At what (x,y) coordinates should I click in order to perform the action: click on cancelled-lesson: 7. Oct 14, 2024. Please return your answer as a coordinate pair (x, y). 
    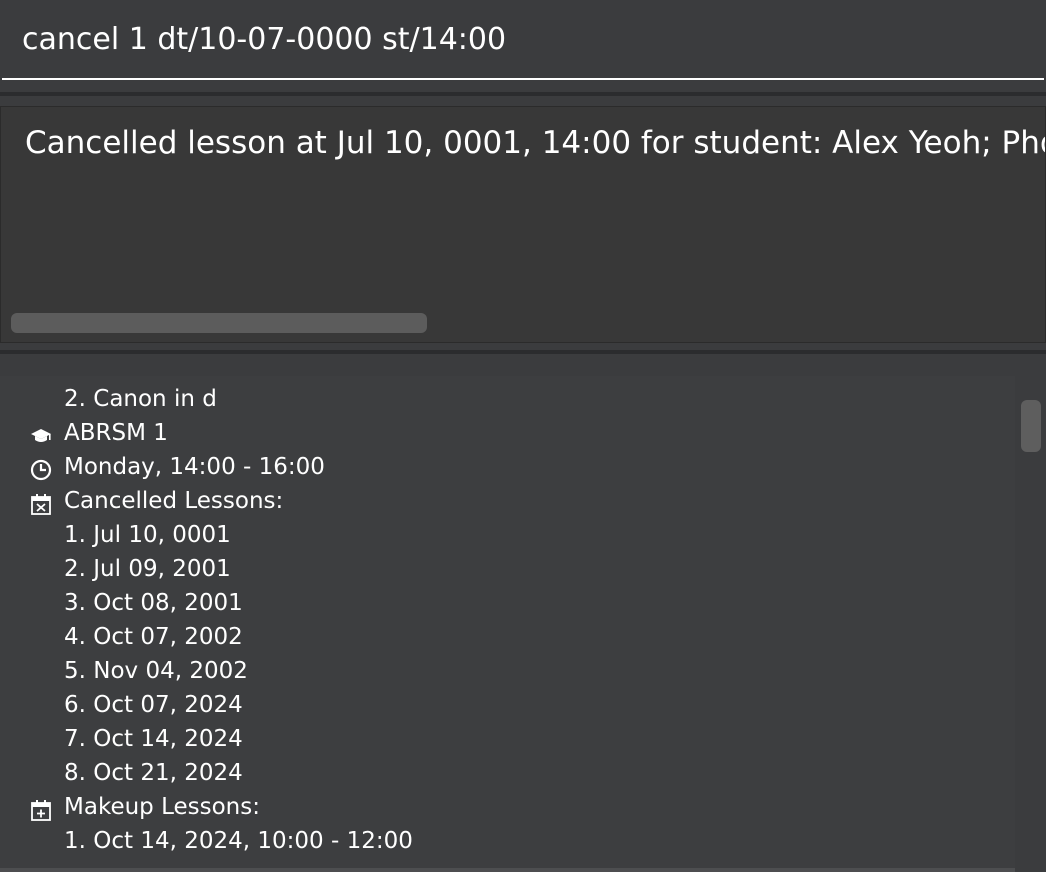
    Looking at the image, I should click on (153, 739).